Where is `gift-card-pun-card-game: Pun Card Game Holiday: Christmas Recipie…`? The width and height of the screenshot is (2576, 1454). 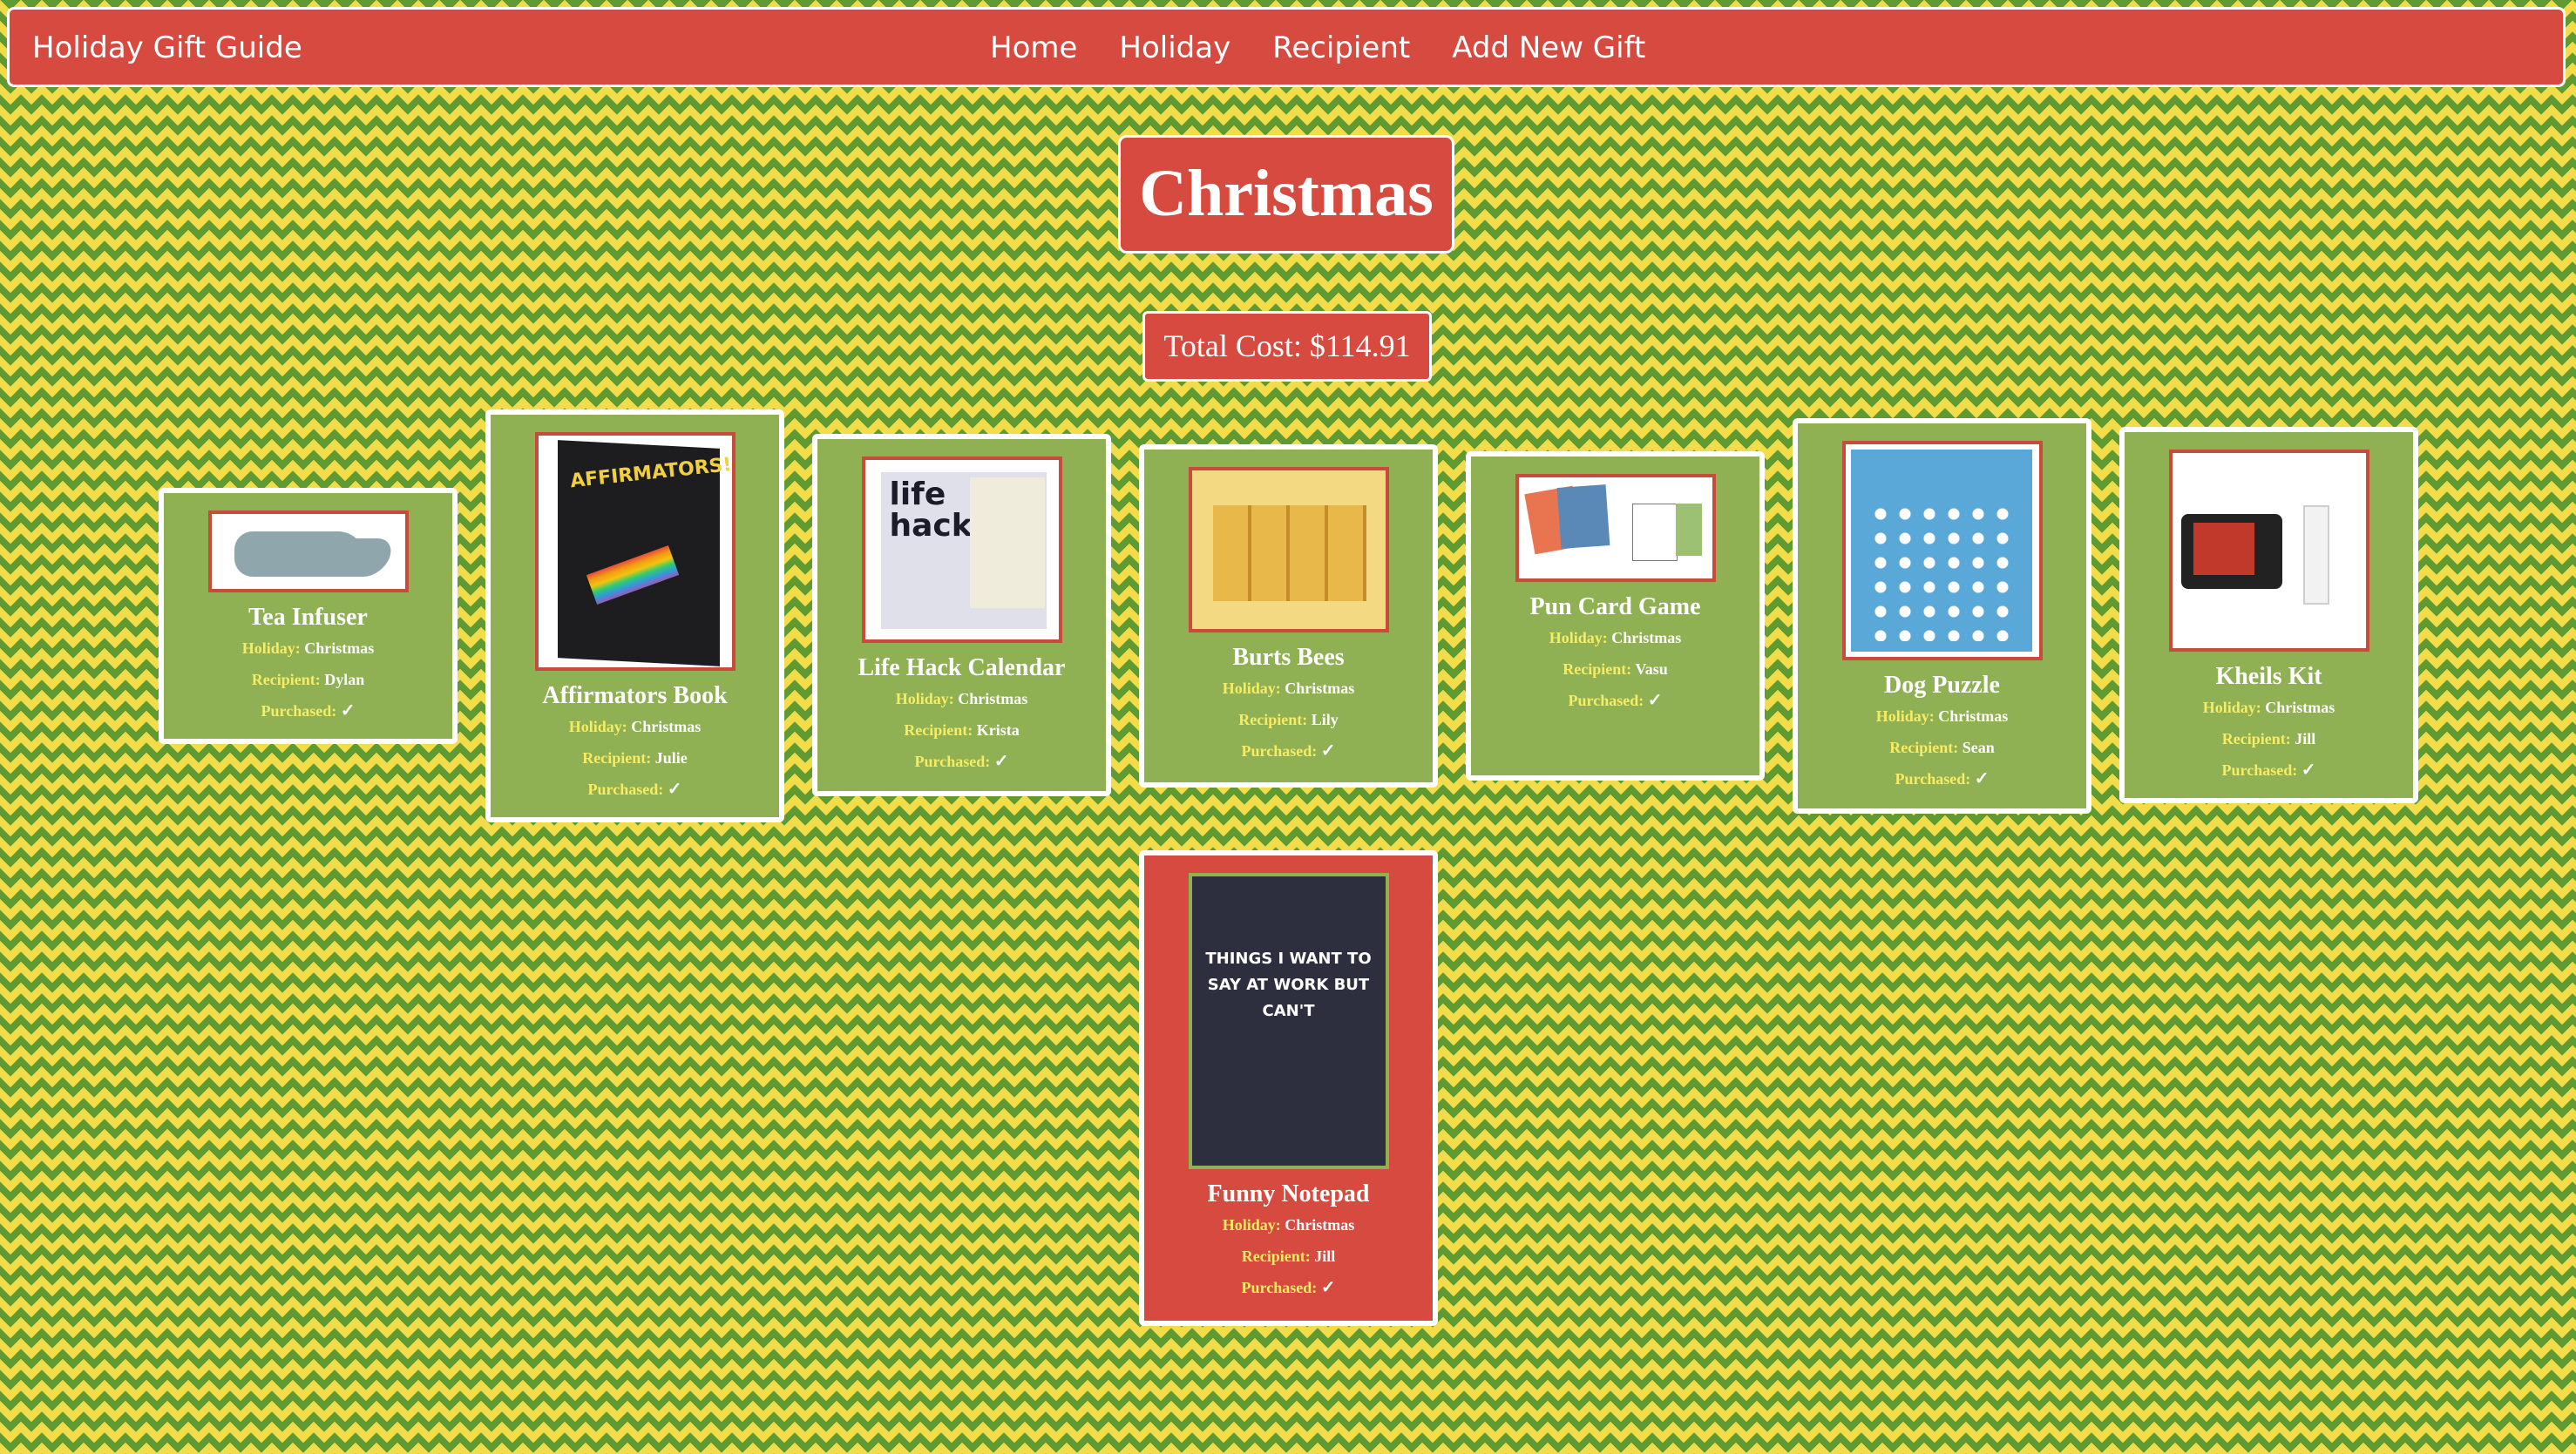
gift-card-pun-card-game: Pun Card Game Holiday: Christmas Recipie… is located at coordinates (1616, 616).